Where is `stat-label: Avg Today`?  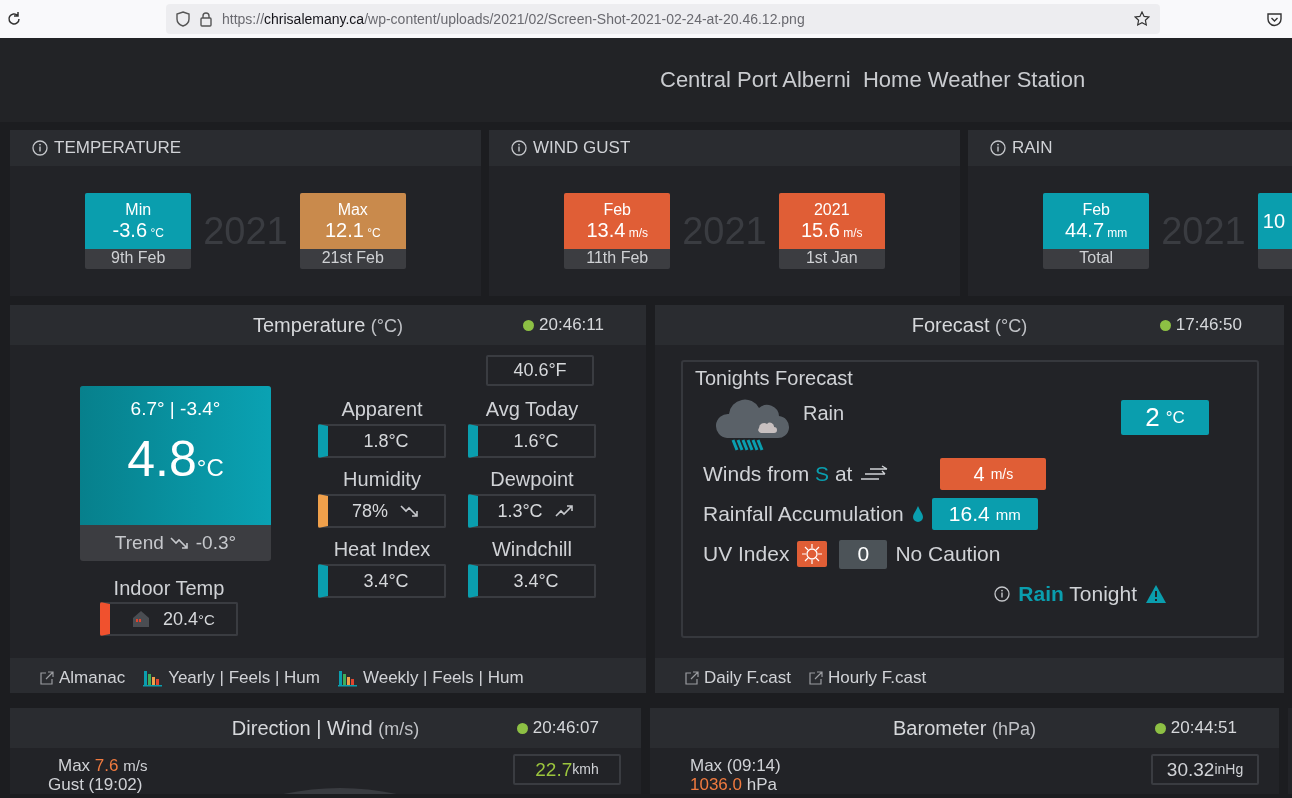 stat-label: Avg Today is located at coordinates (532, 409).